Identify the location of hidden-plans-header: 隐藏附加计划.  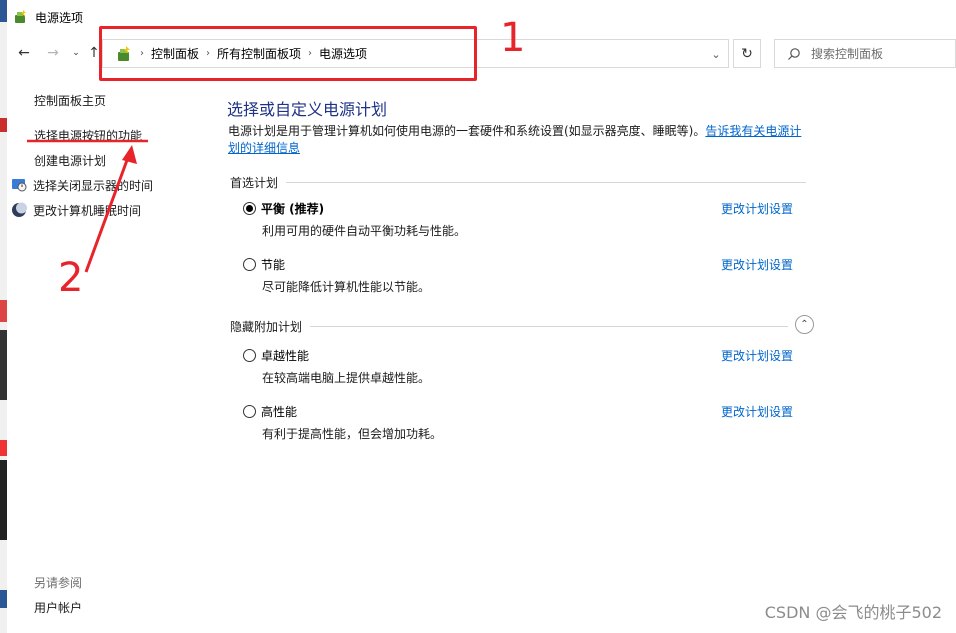
(509, 326).